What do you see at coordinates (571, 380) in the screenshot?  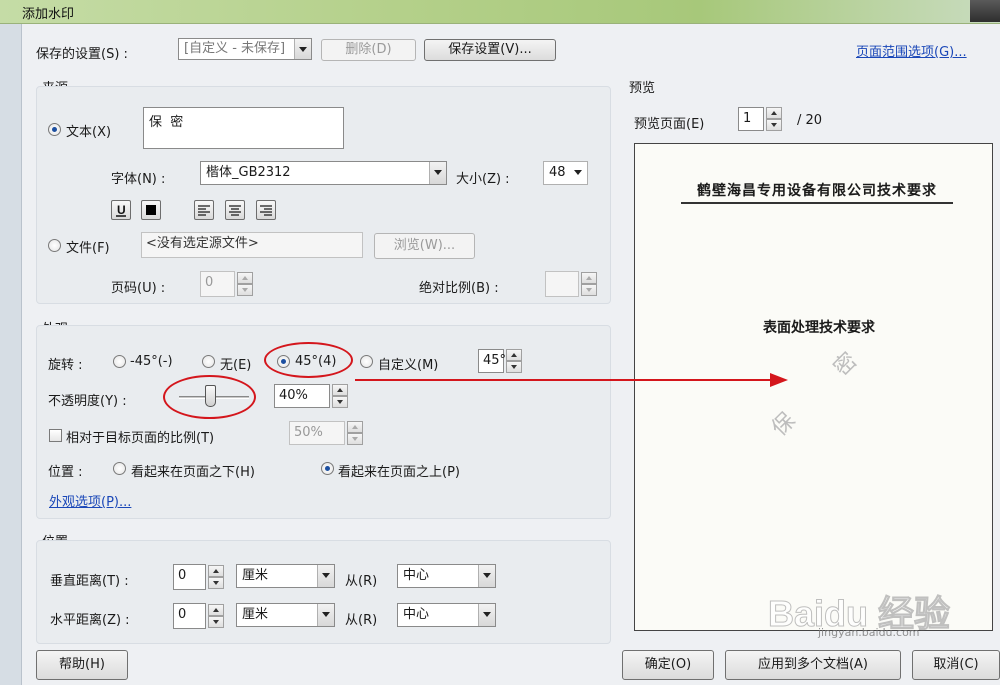 I see `annotation-arrow` at bounding box center [571, 380].